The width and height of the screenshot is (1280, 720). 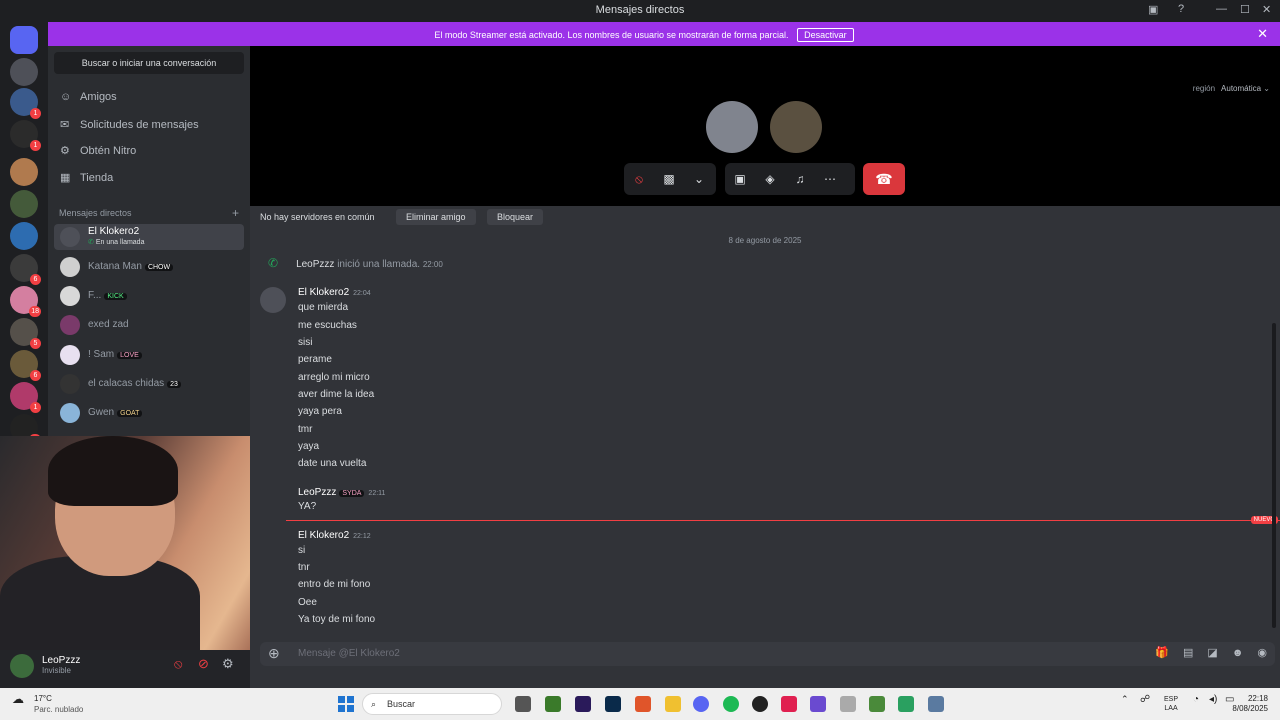 What do you see at coordinates (818, 704) in the screenshot?
I see `app-icon` at bounding box center [818, 704].